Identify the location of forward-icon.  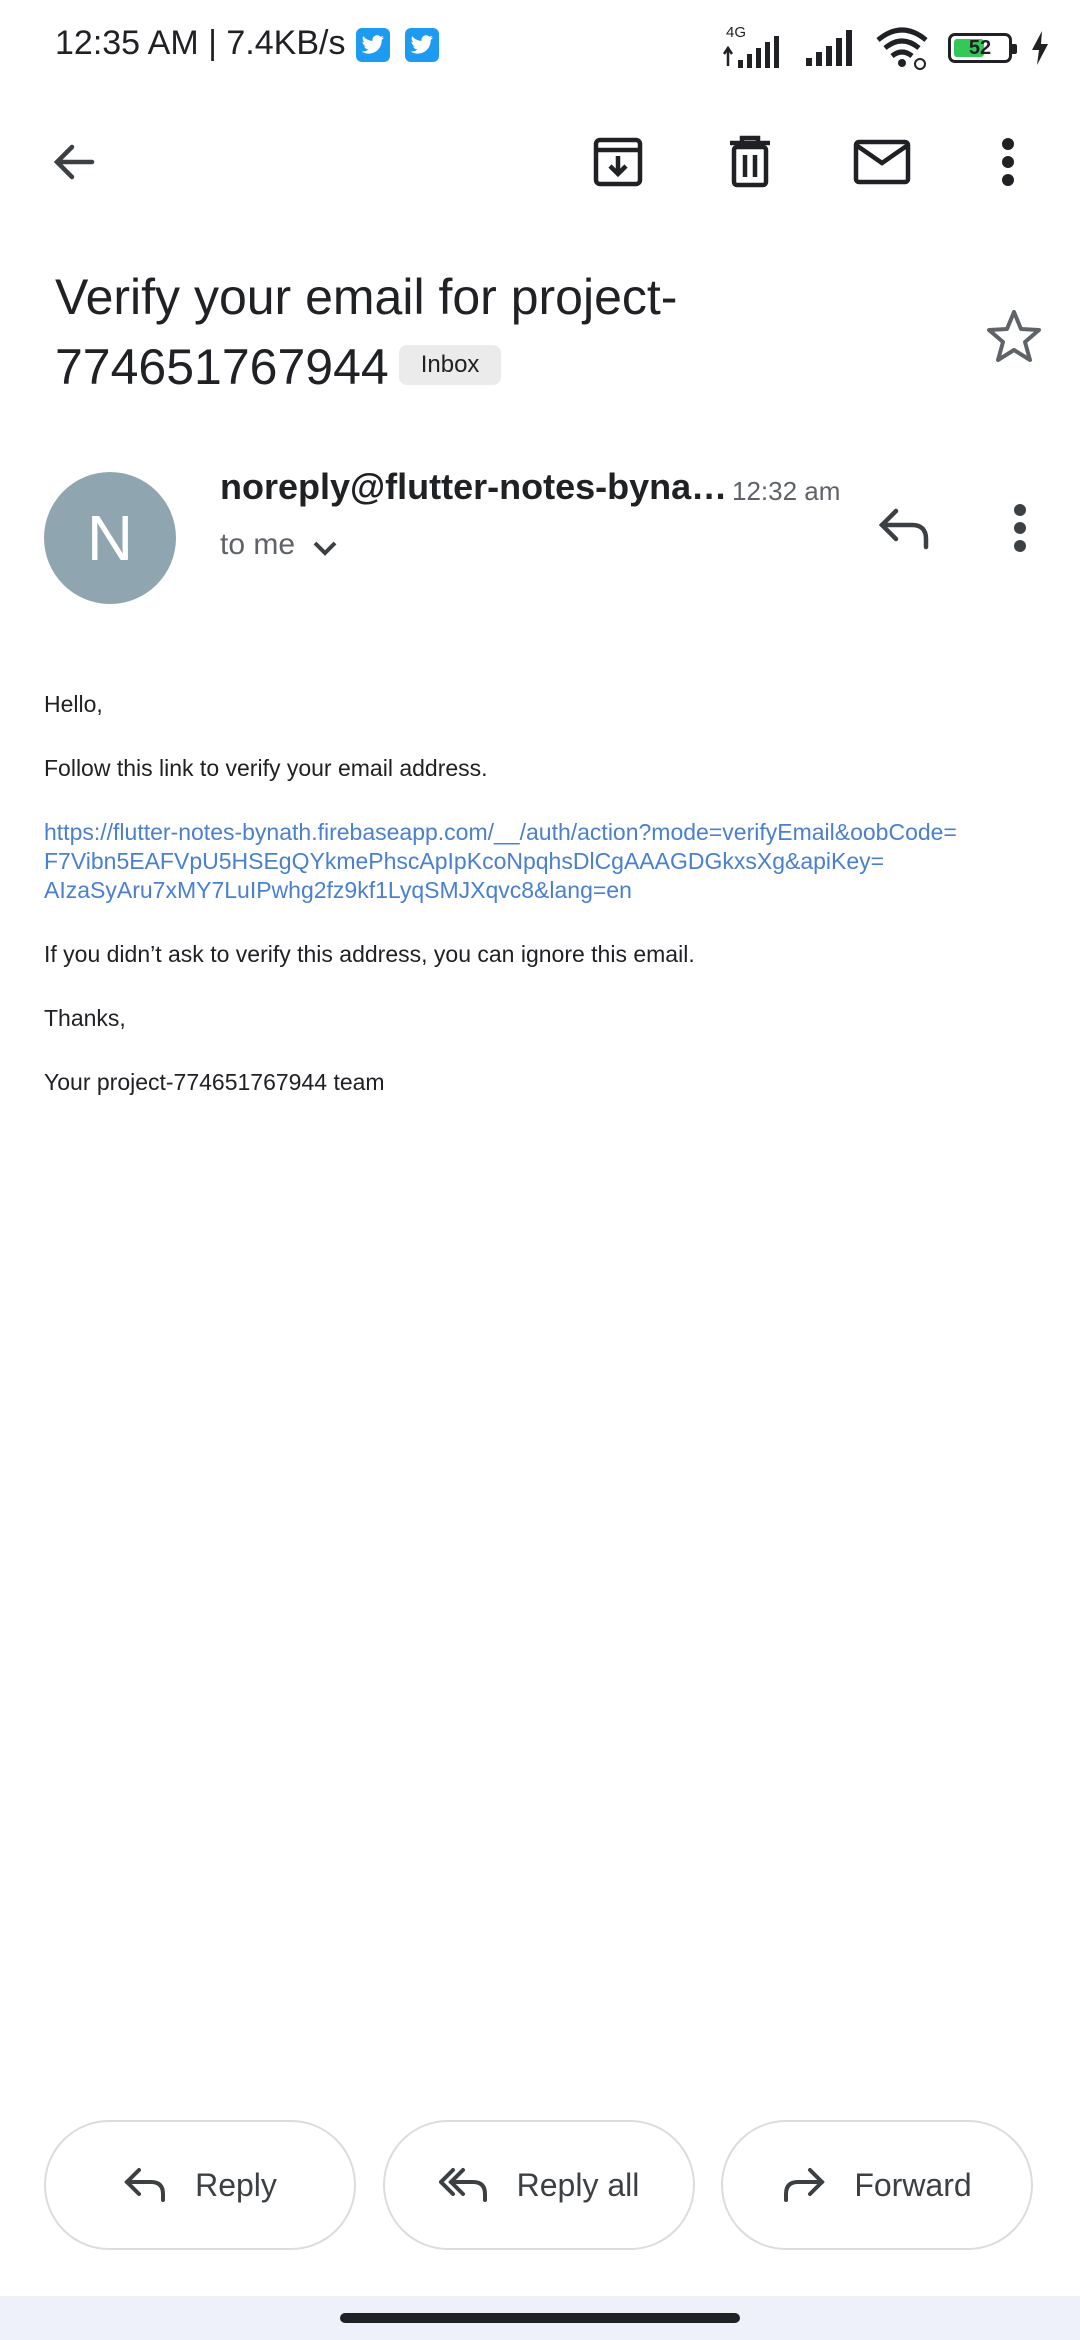
(805, 2185).